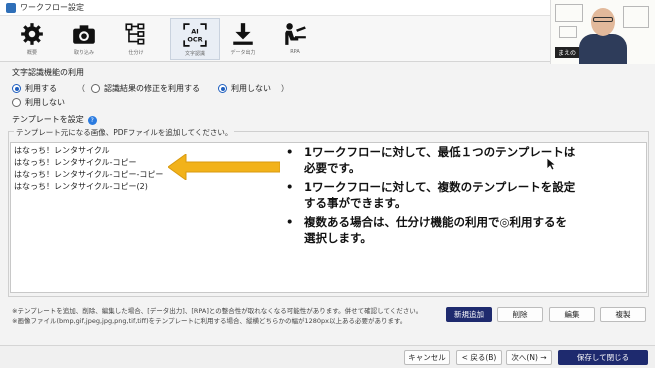  Describe the element at coordinates (567, 52) in the screenshot. I see `presenter-name-tag: まえの` at that location.